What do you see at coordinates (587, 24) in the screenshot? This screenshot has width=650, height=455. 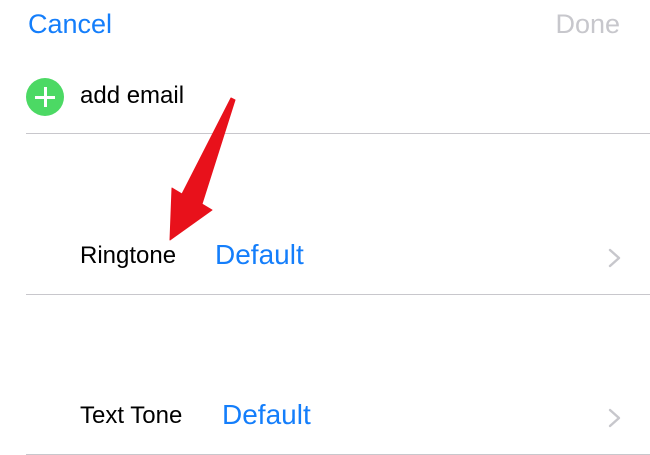 I see `done-button: Done` at bounding box center [587, 24].